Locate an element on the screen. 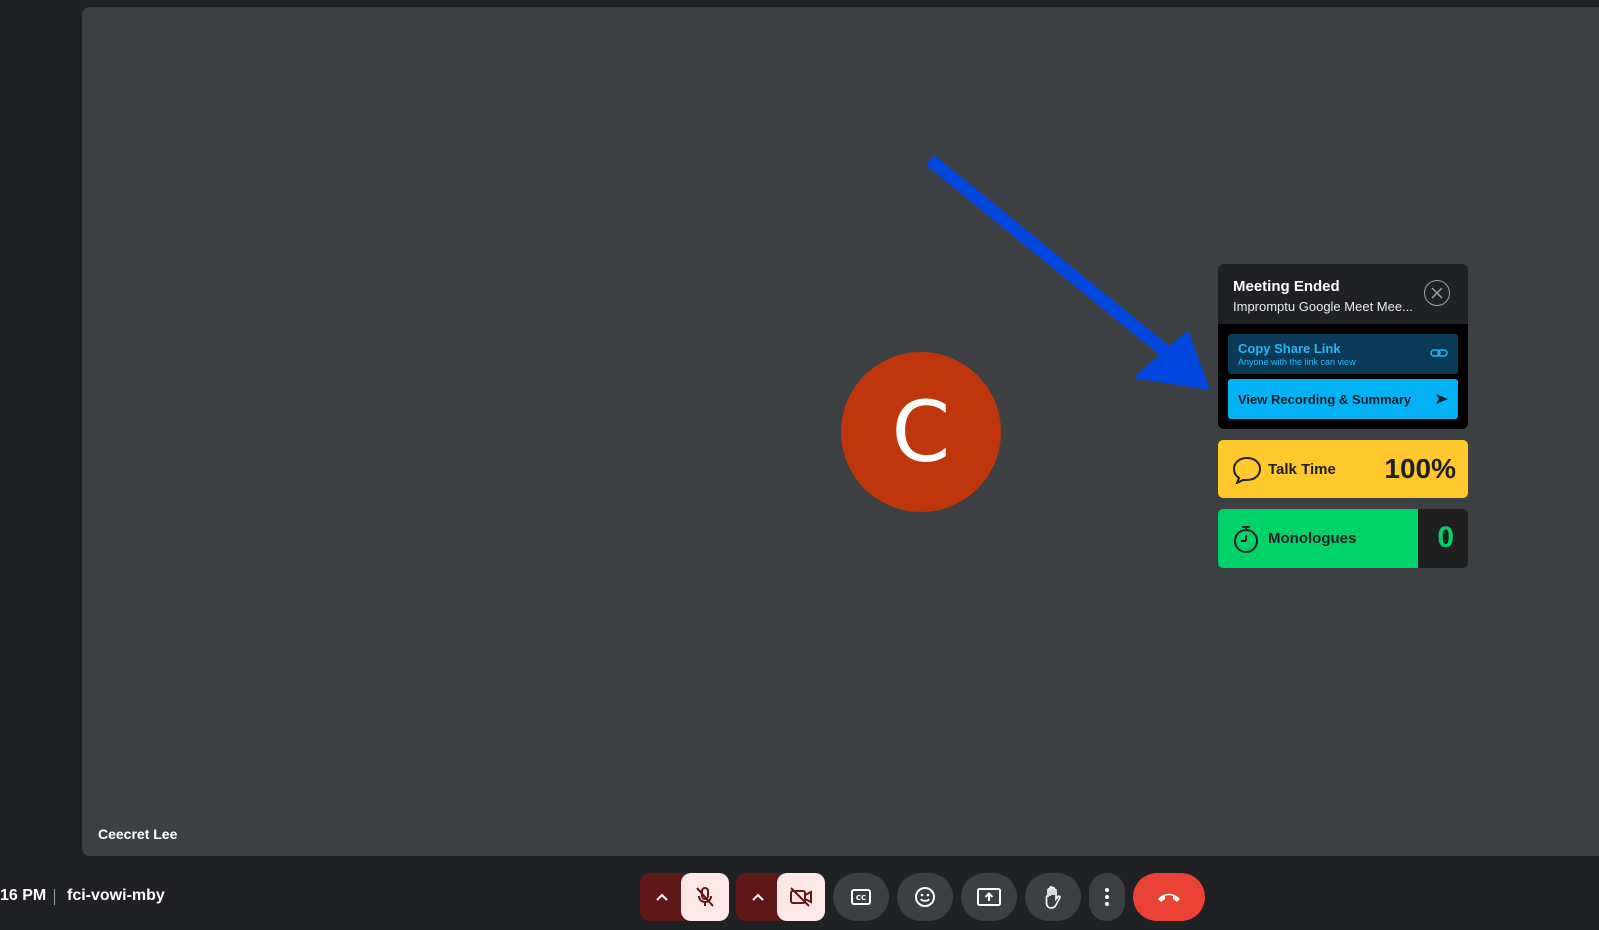 This screenshot has height=930, width=1599. more-options-button is located at coordinates (1107, 897).